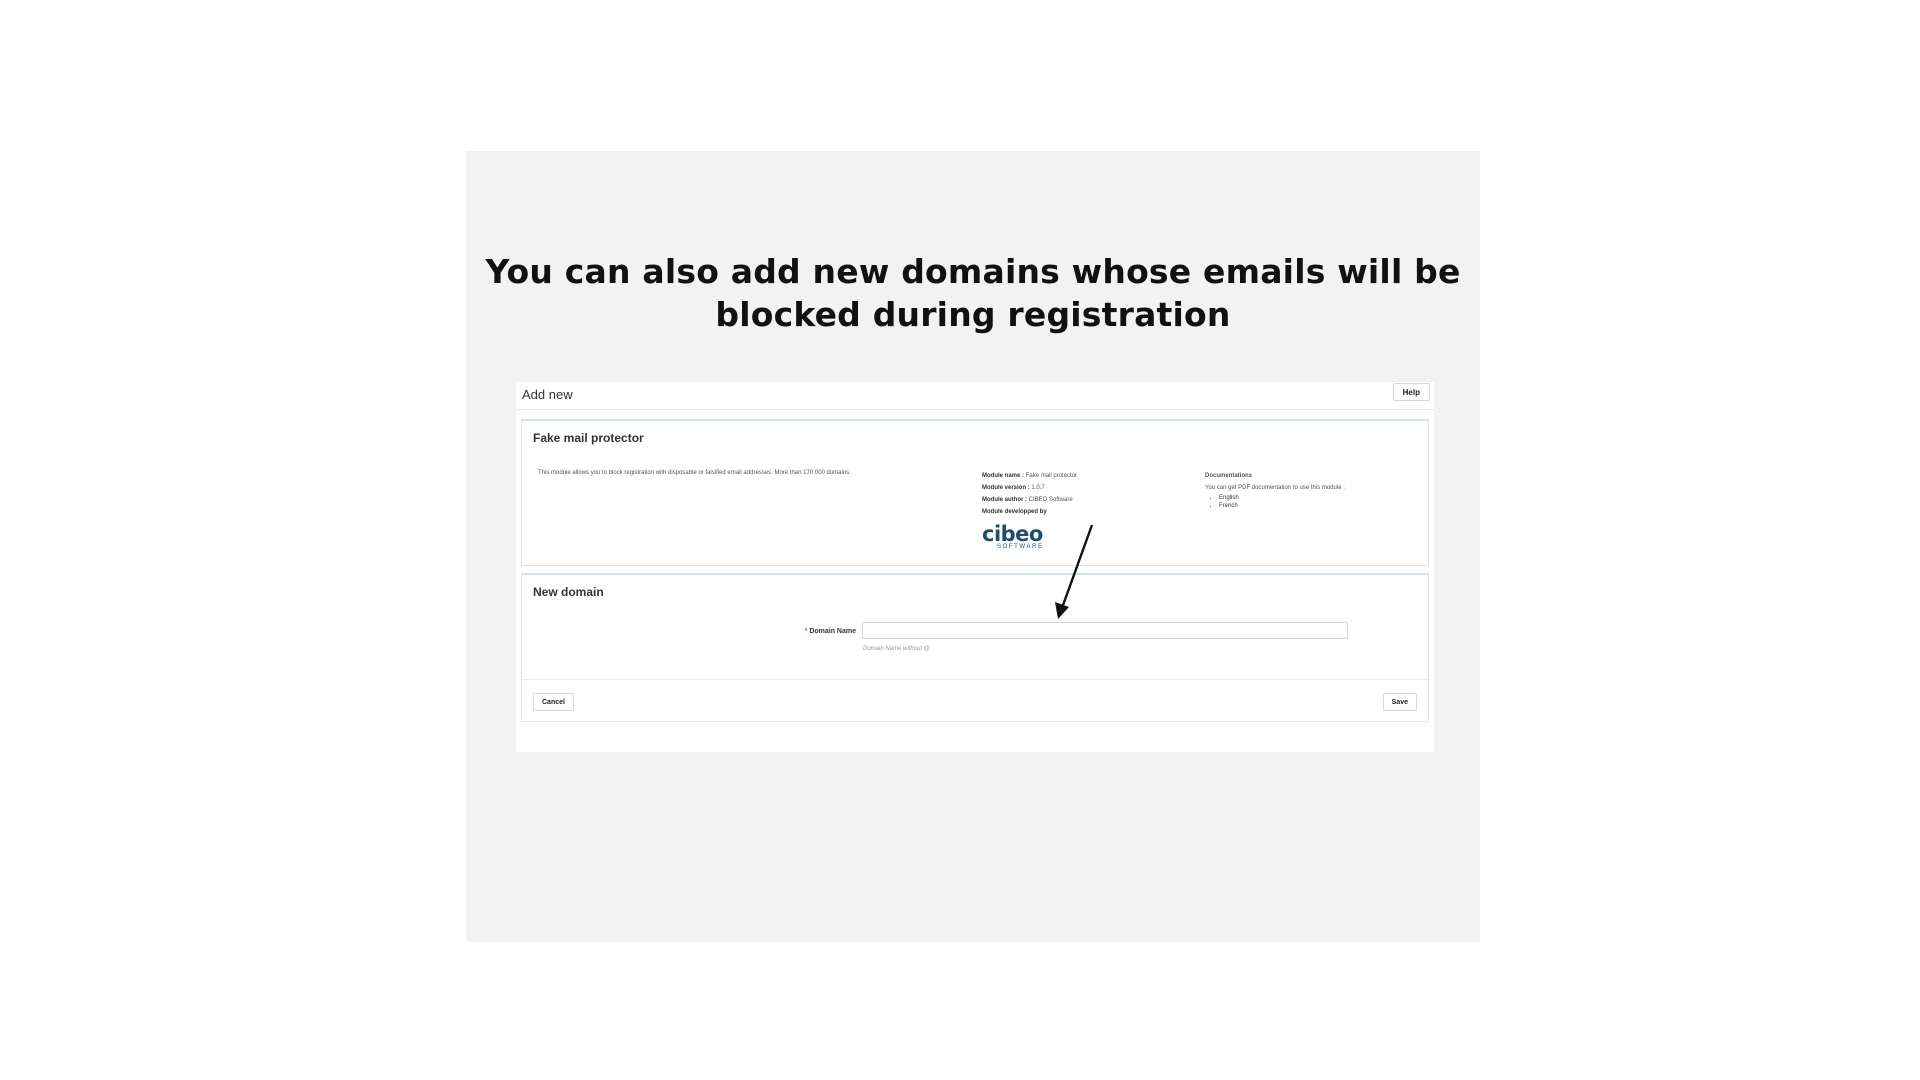 The width and height of the screenshot is (1920, 1080). I want to click on docs-link-english: English, so click(1282, 498).